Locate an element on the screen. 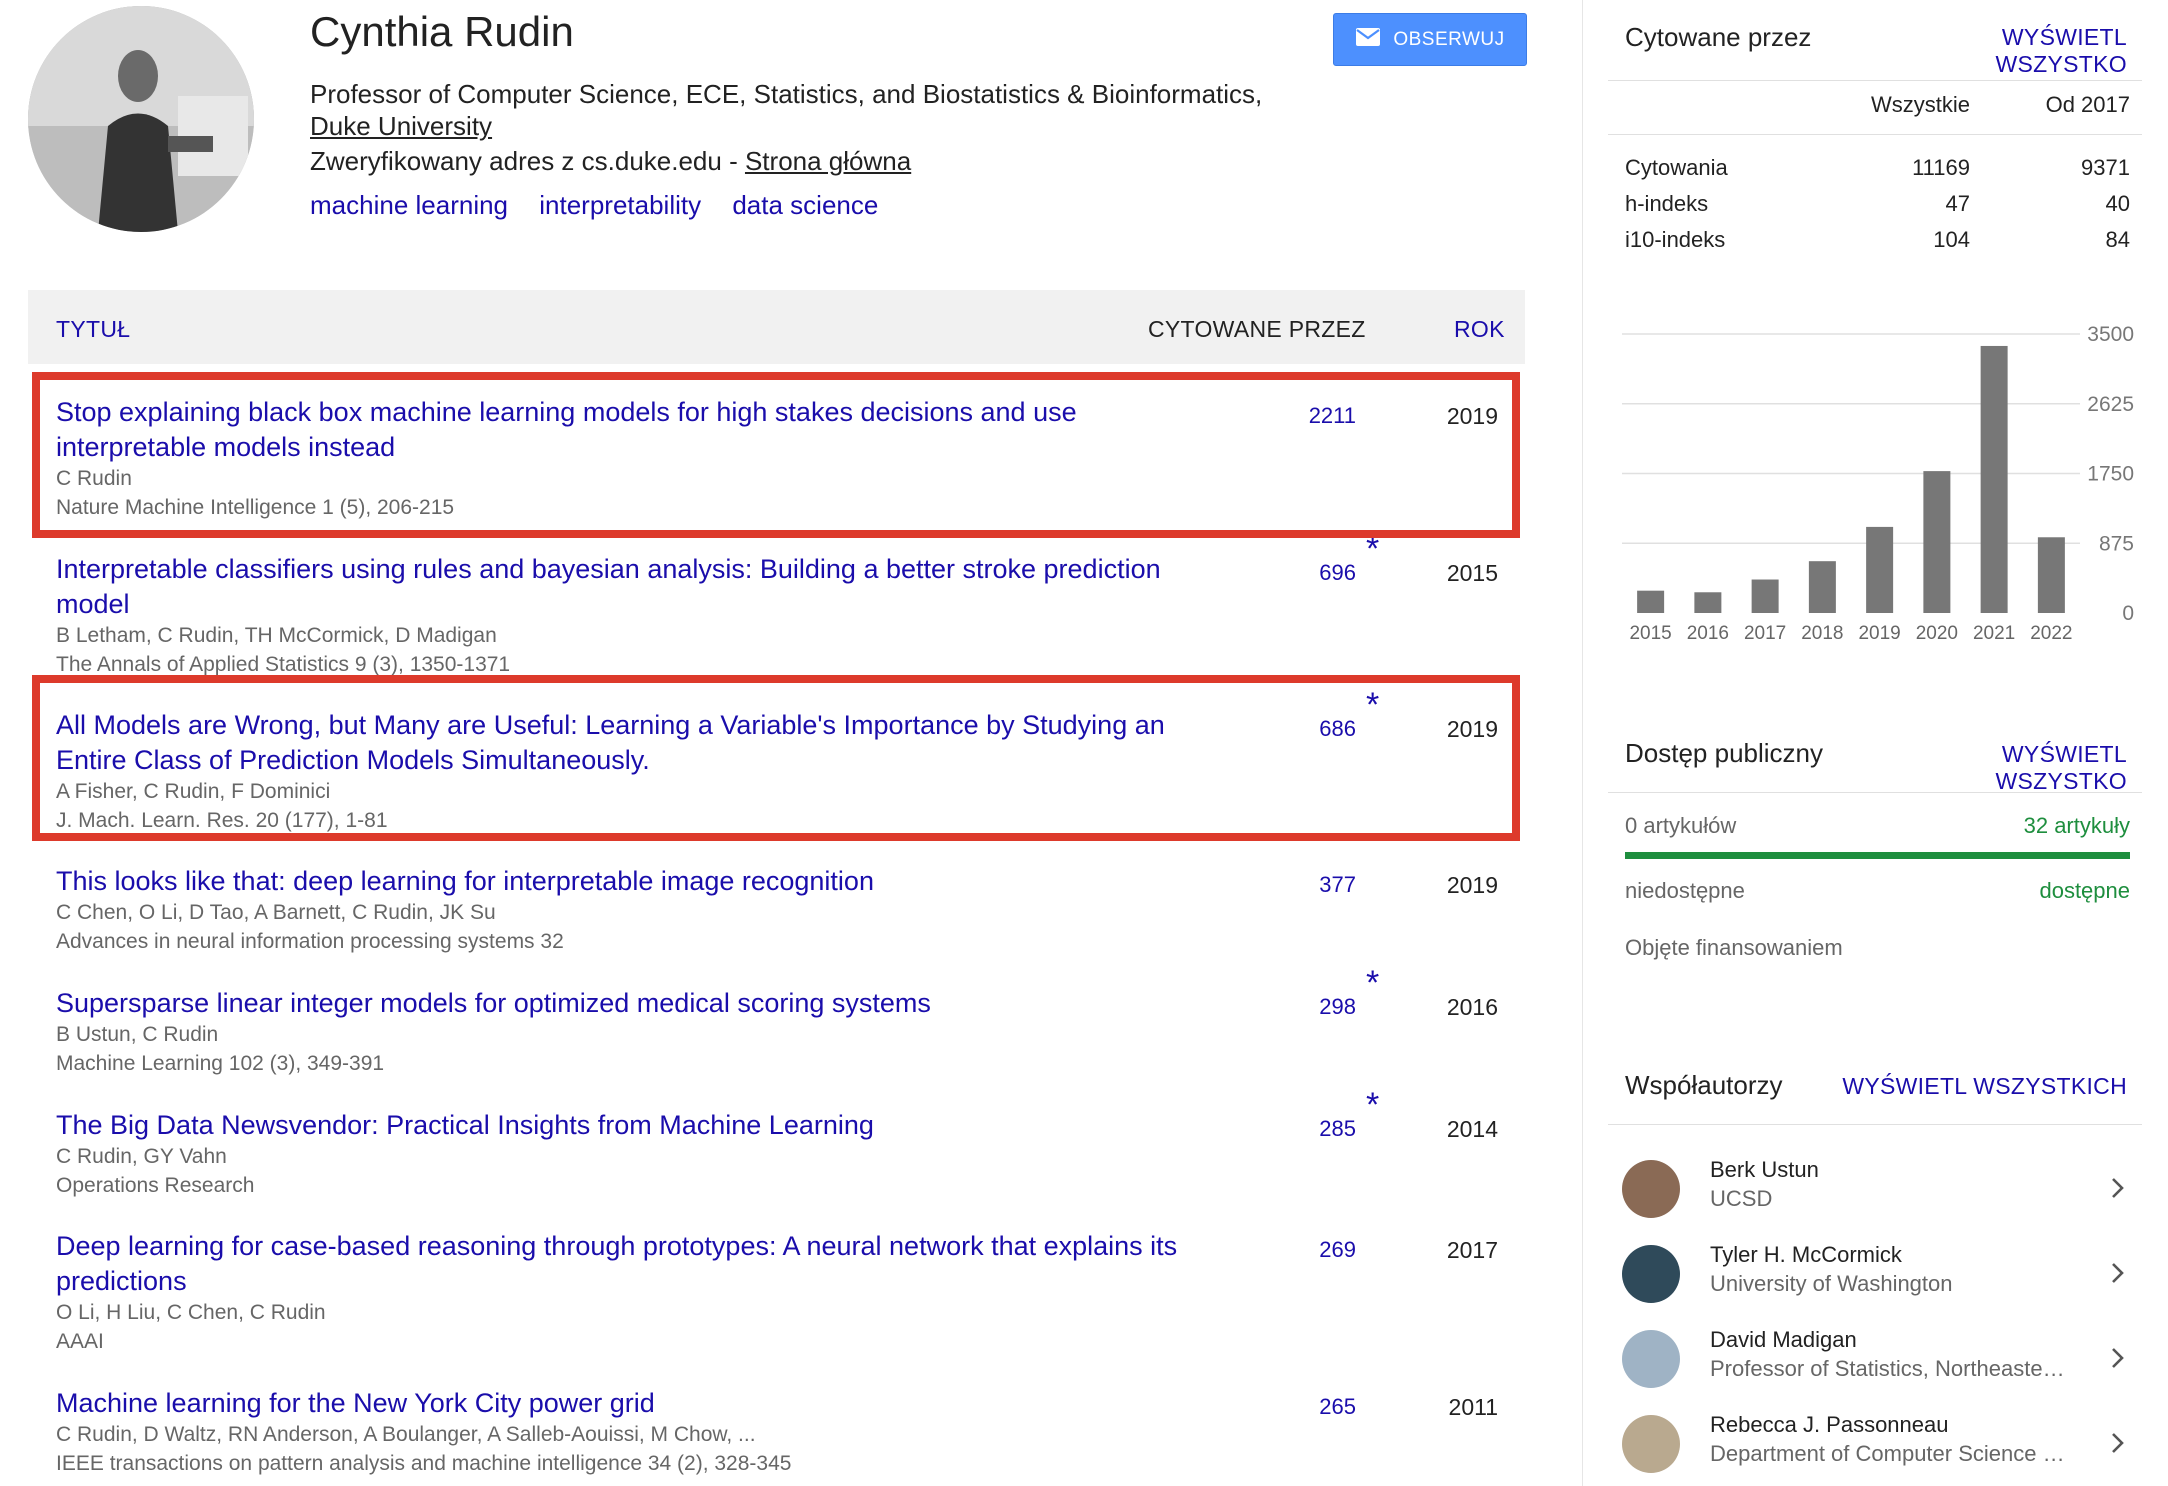 This screenshot has width=2168, height=1486. publication-venue: AAAI is located at coordinates (80, 1341).